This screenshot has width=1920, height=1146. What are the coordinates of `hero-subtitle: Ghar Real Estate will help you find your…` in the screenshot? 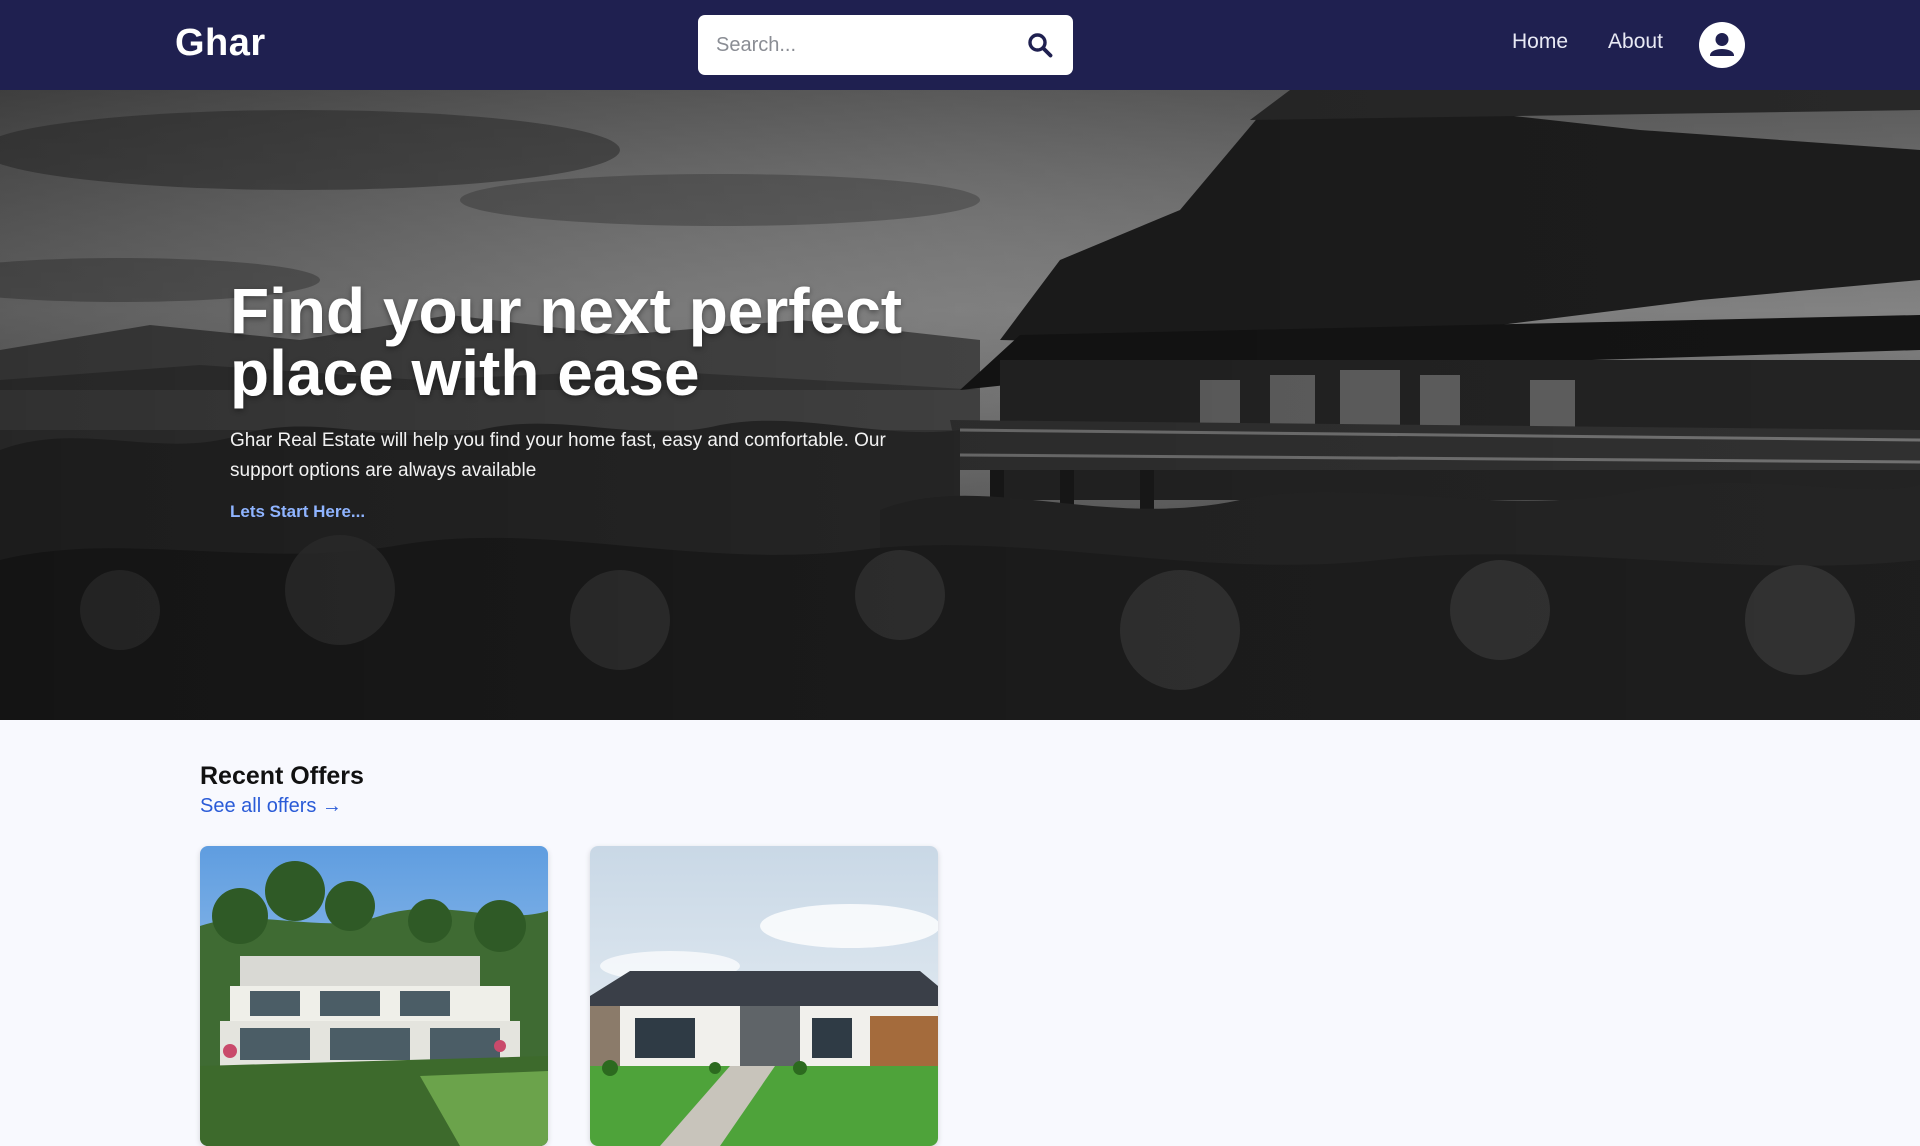 It's located at (558, 455).